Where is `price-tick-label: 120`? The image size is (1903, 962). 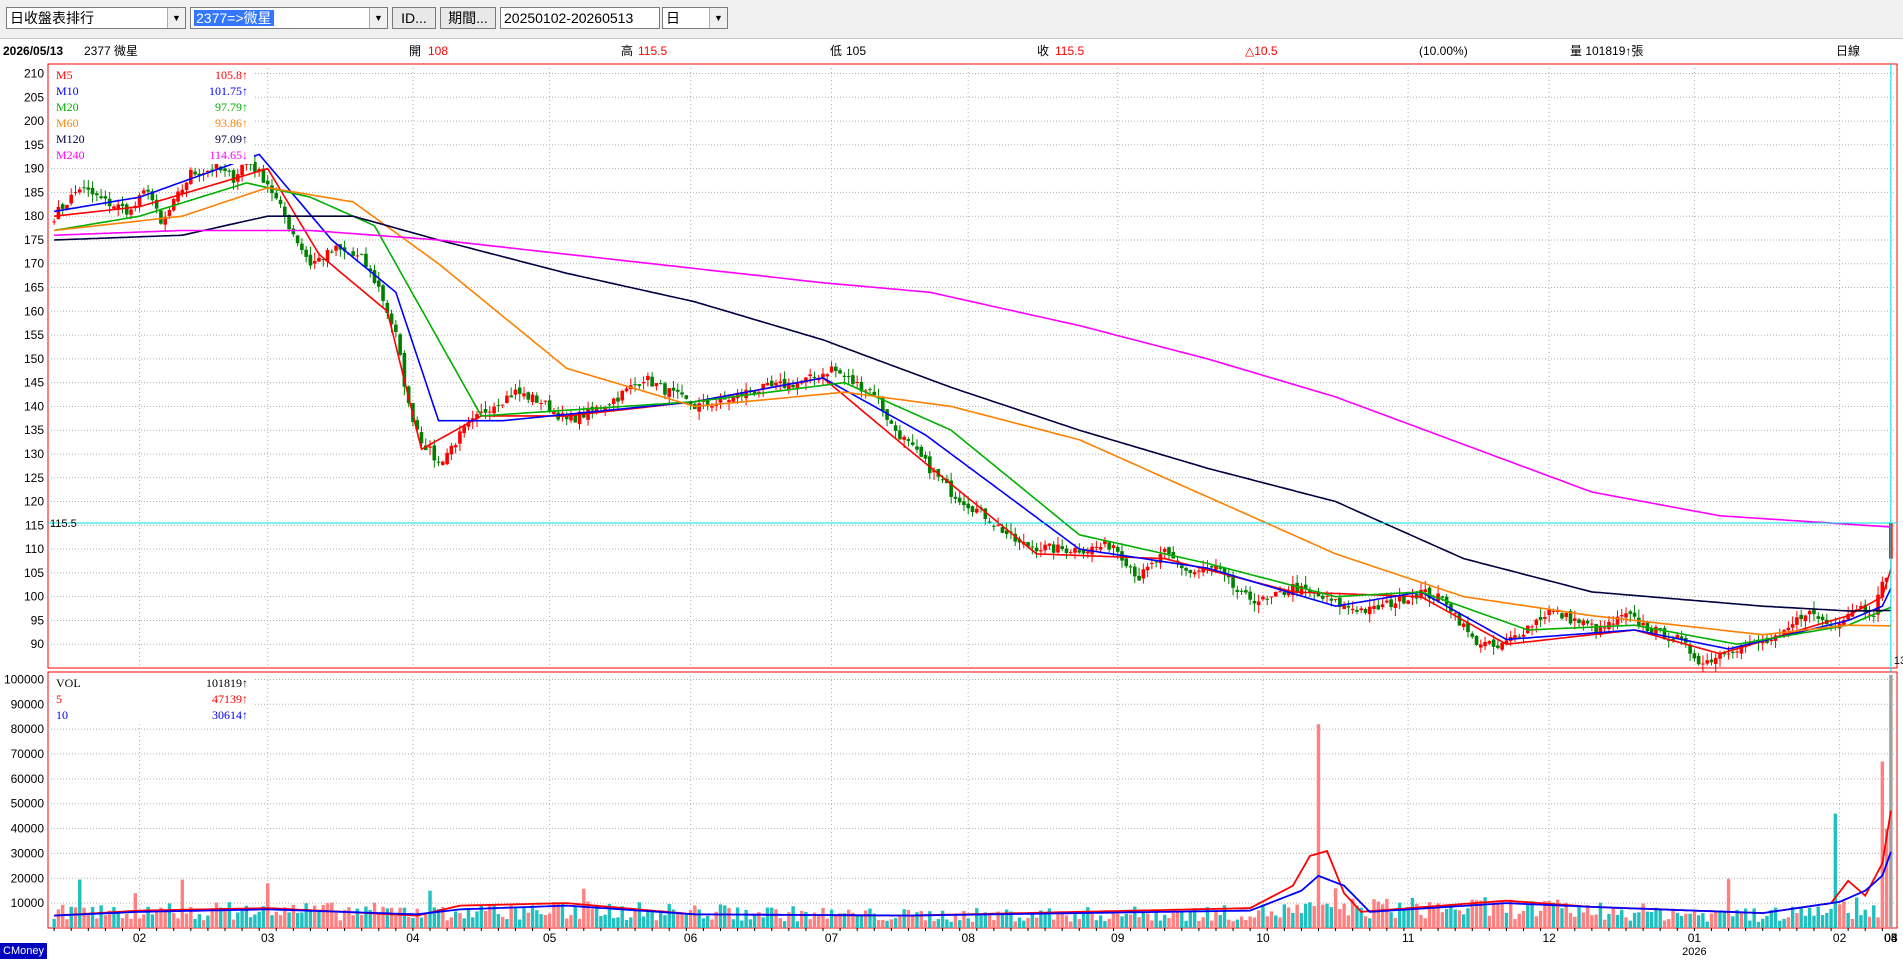 price-tick-label: 120 is located at coordinates (34, 502).